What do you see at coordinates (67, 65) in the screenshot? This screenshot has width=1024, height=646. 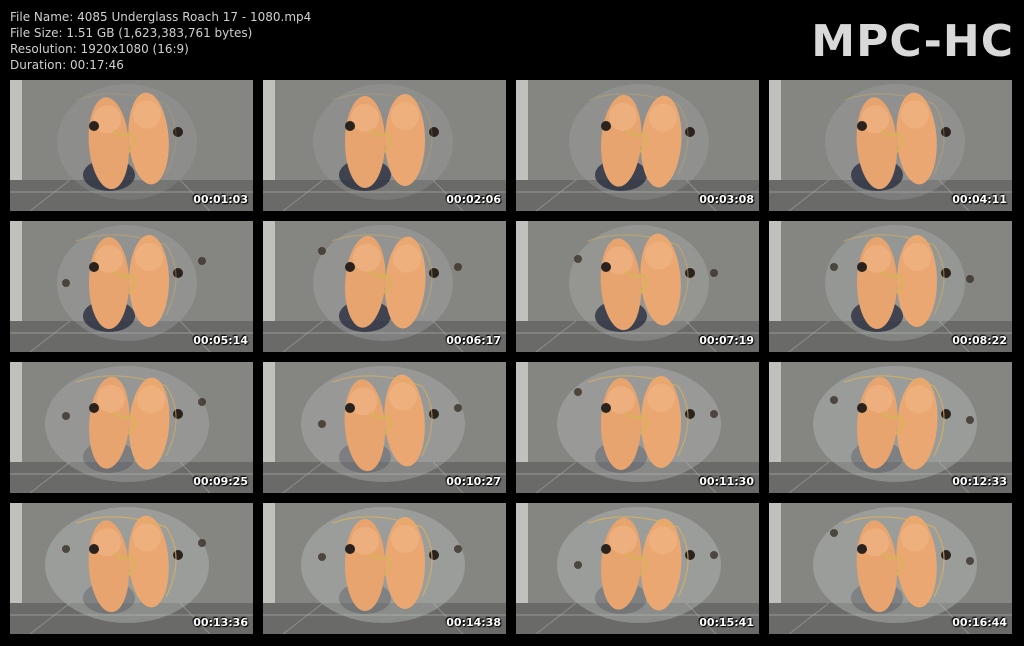 I see `duration: Duration: 00:17:46` at bounding box center [67, 65].